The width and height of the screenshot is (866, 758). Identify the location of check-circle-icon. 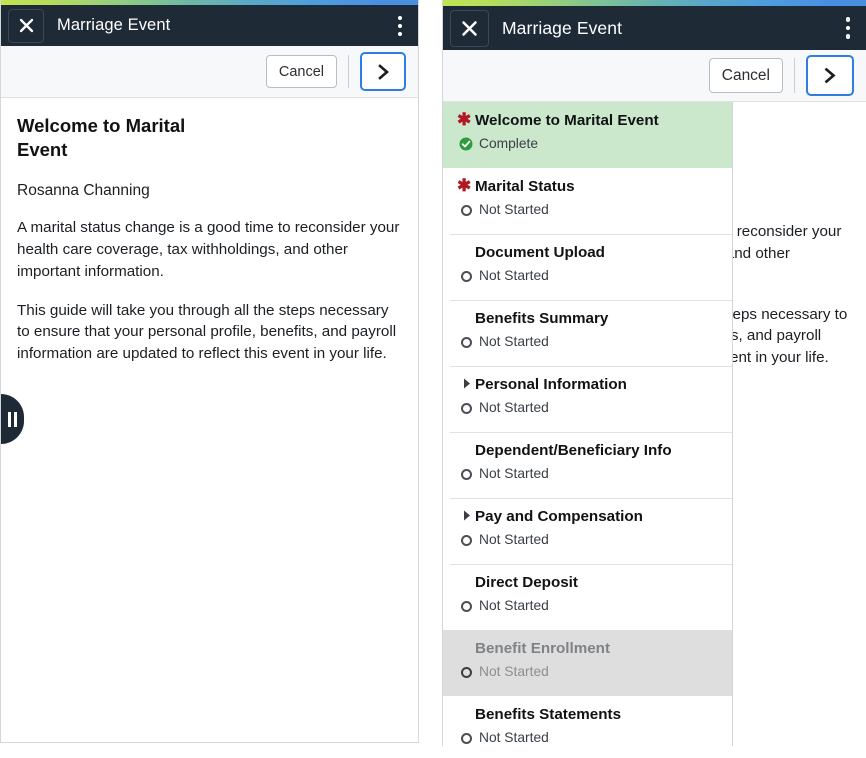
(466, 144).